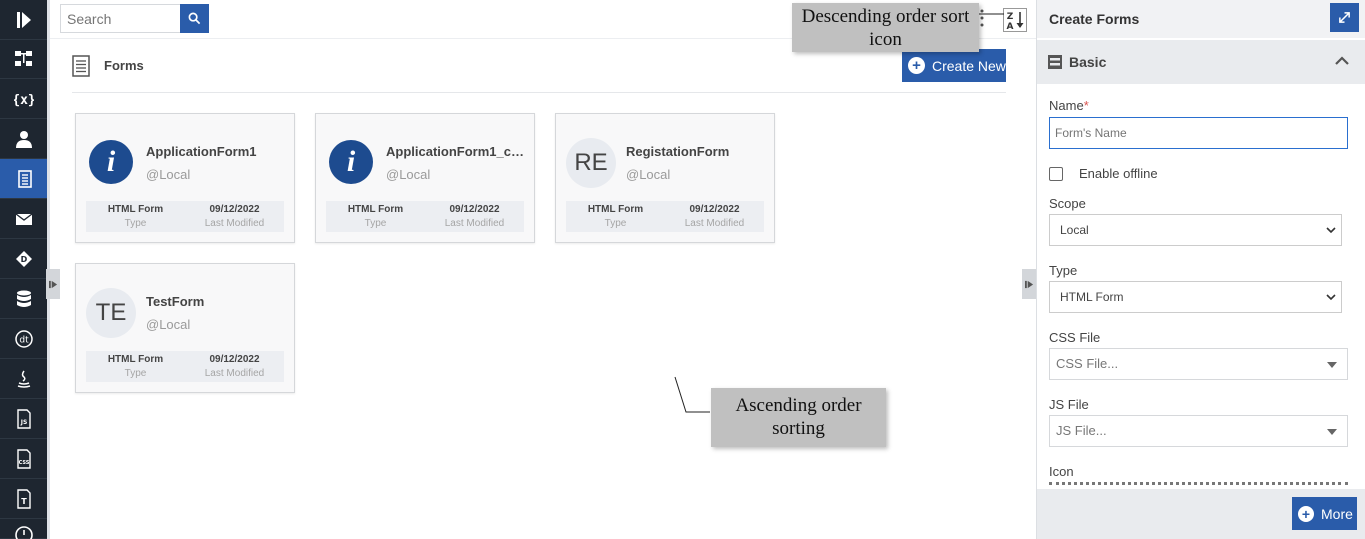 The width and height of the screenshot is (1365, 539). What do you see at coordinates (1010, 27) in the screenshot?
I see `svg-text: A` at bounding box center [1010, 27].